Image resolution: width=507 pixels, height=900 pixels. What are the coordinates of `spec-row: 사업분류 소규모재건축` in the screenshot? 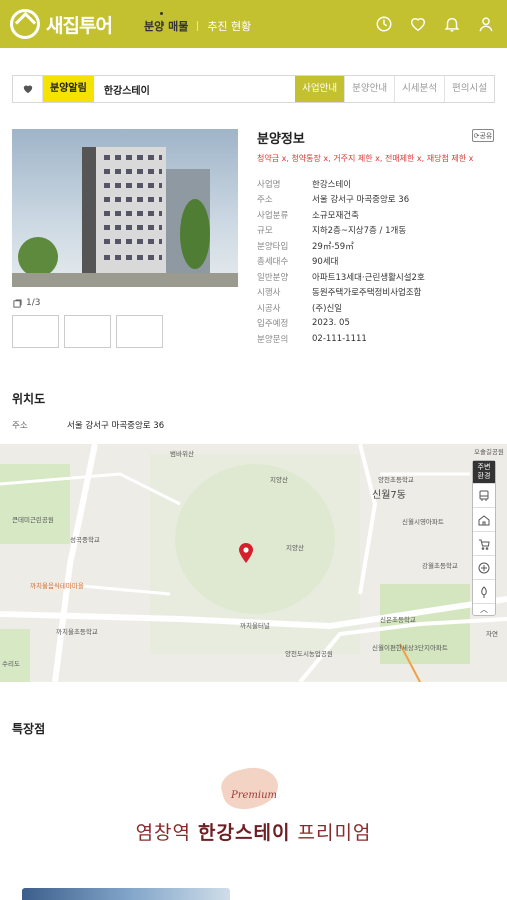 It's located at (341, 215).